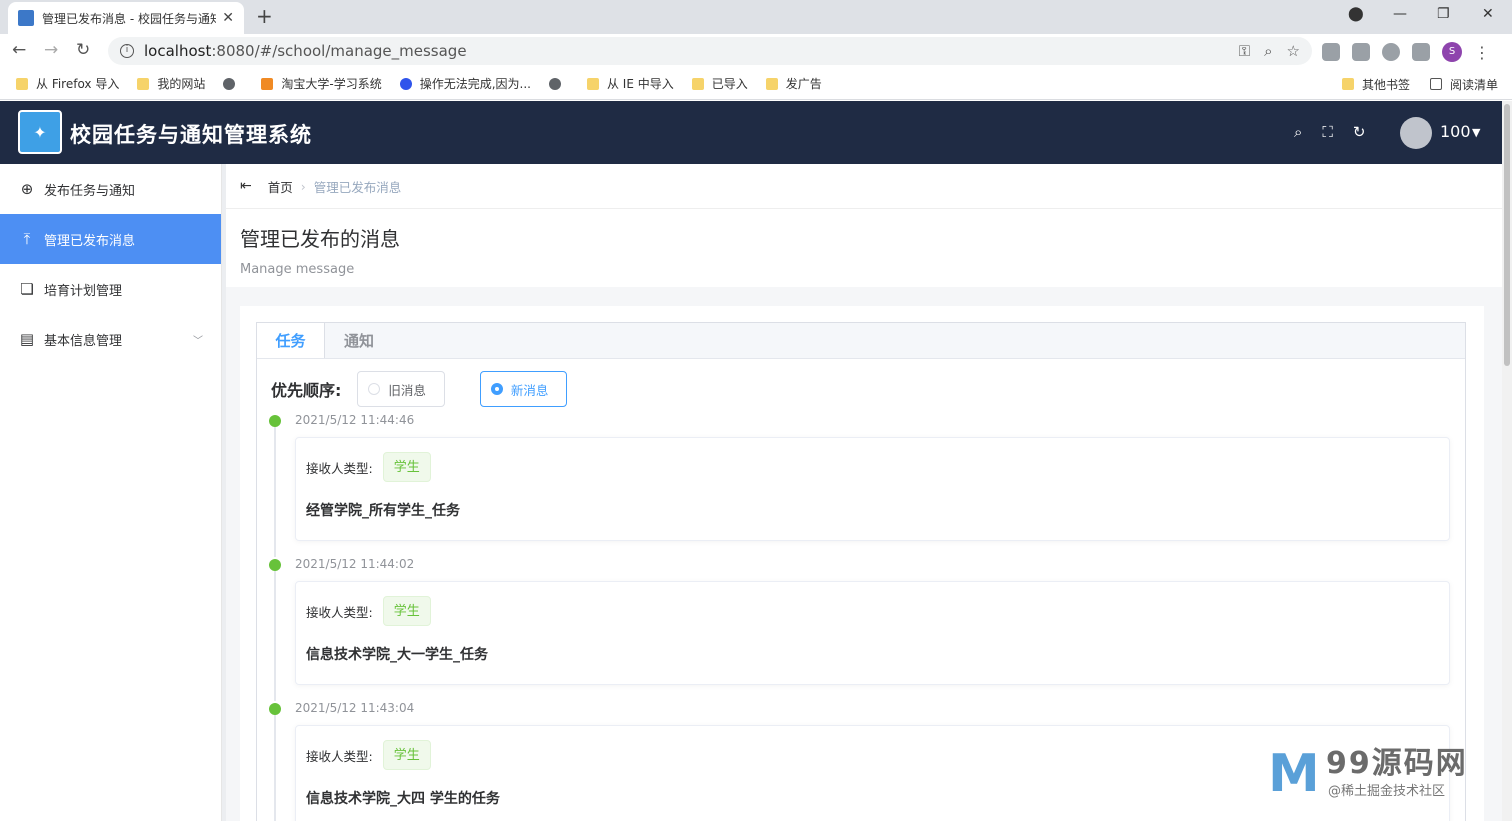  Describe the element at coordinates (83, 291) in the screenshot. I see `sidebar-item-label: 培育计划管理` at that location.